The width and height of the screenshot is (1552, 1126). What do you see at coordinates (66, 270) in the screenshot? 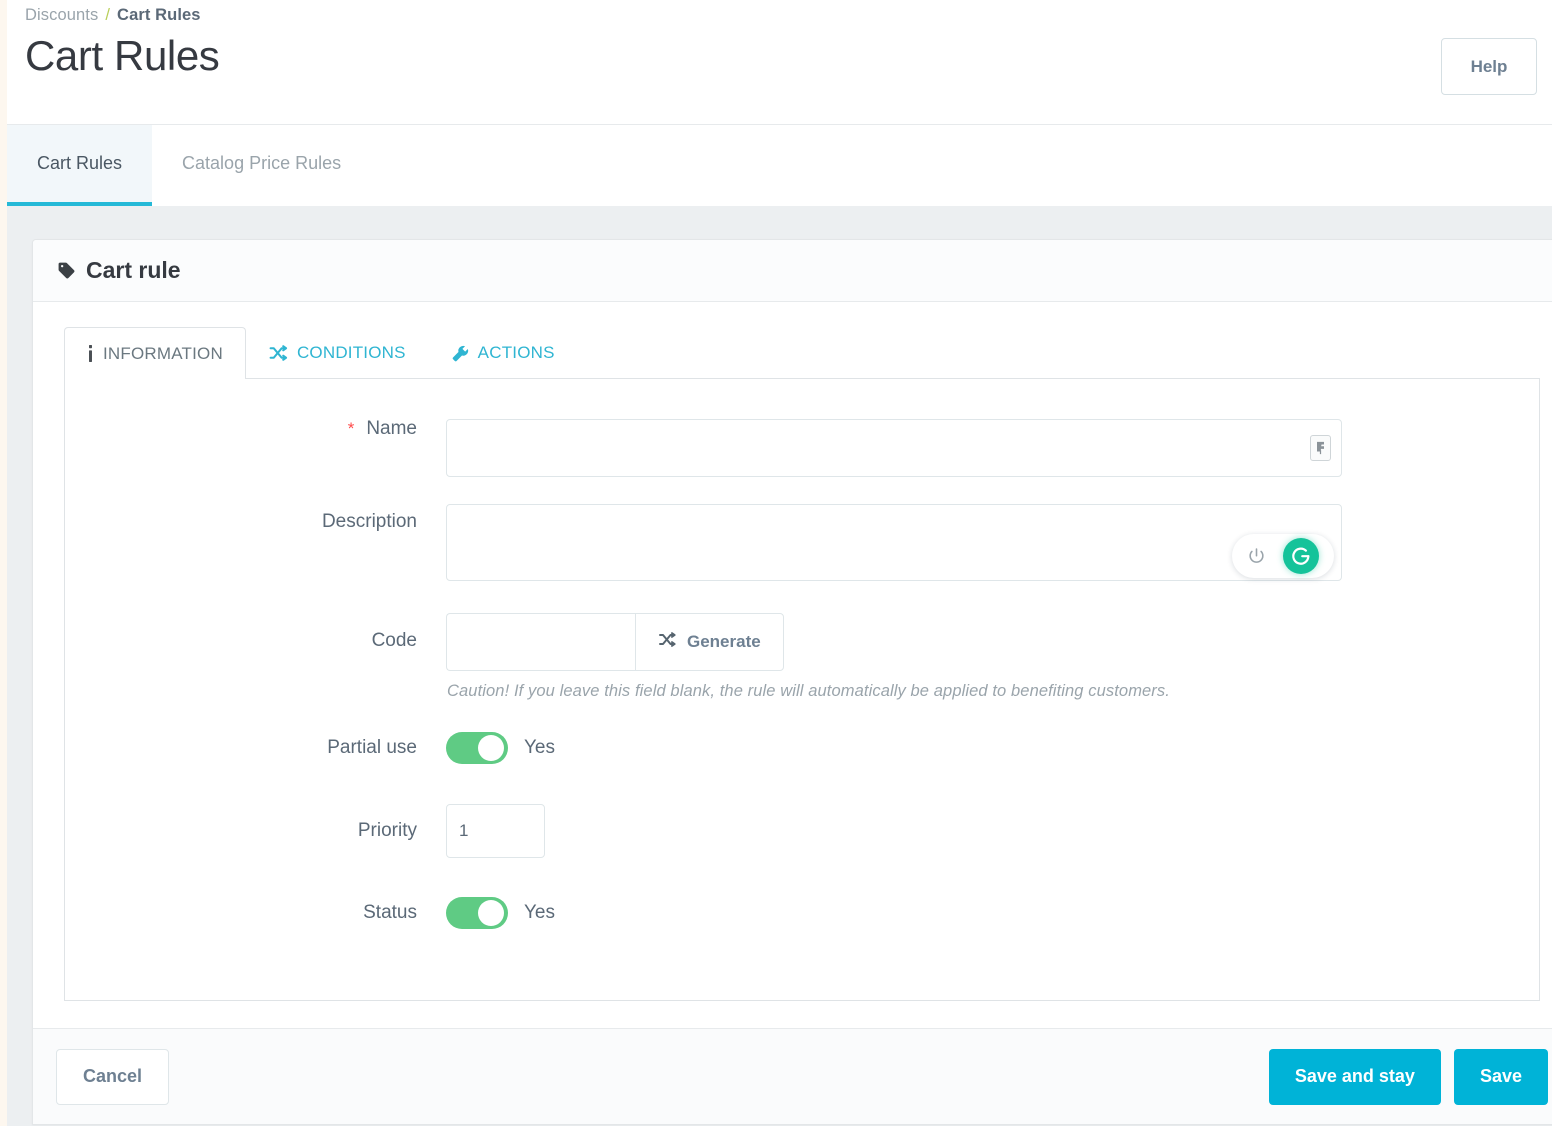
I see `tag-icon` at bounding box center [66, 270].